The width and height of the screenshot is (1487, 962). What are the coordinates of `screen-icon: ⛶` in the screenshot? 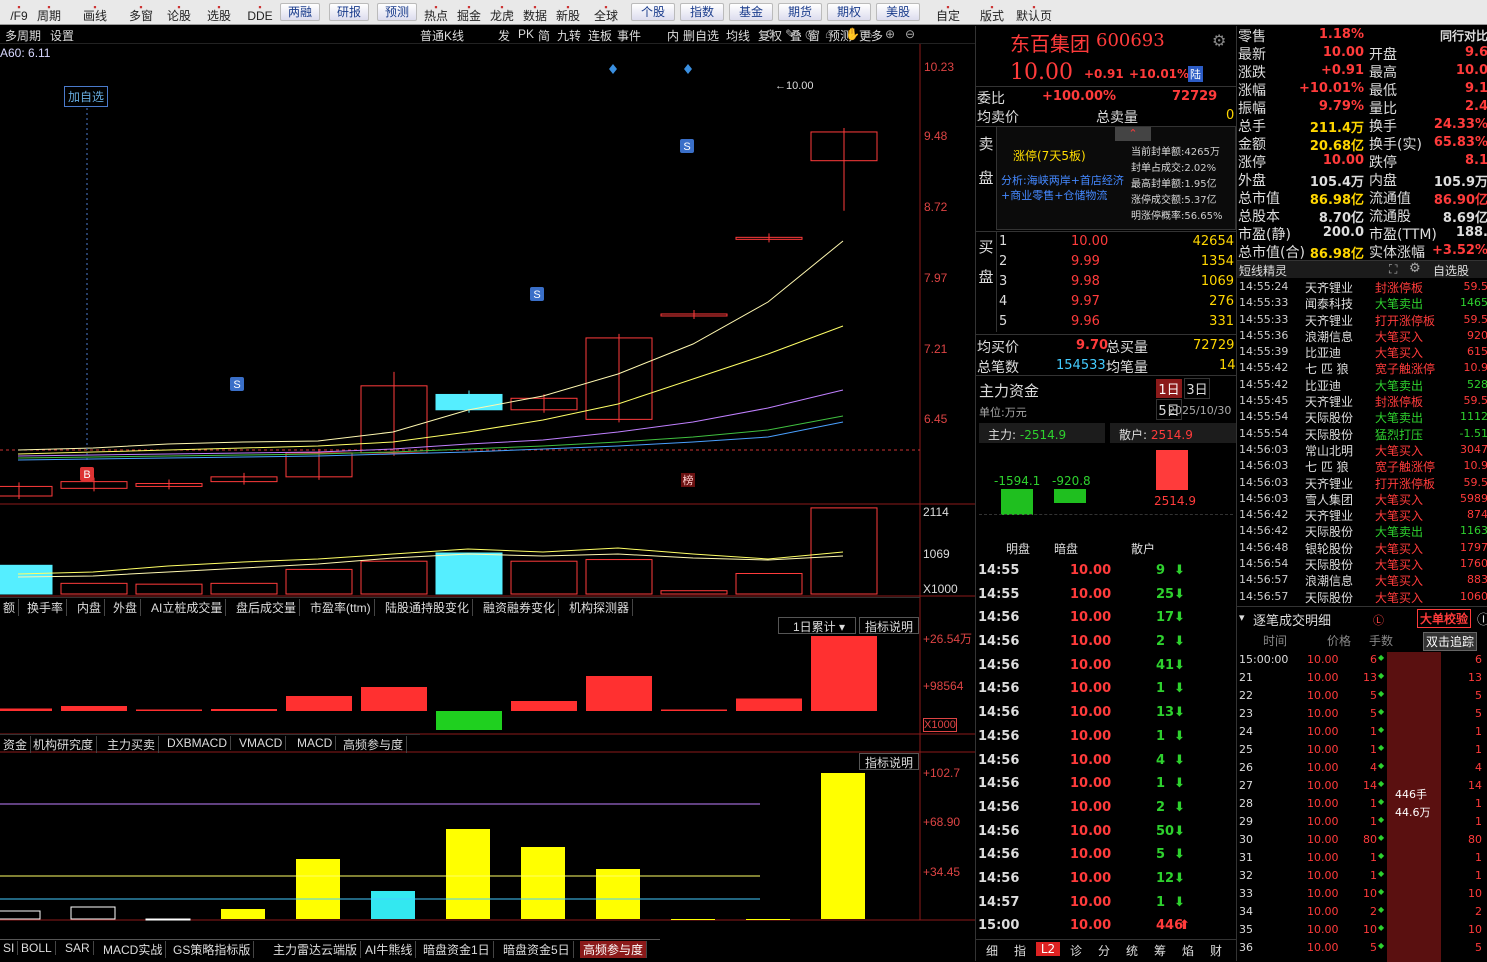 It's located at (1393, 269).